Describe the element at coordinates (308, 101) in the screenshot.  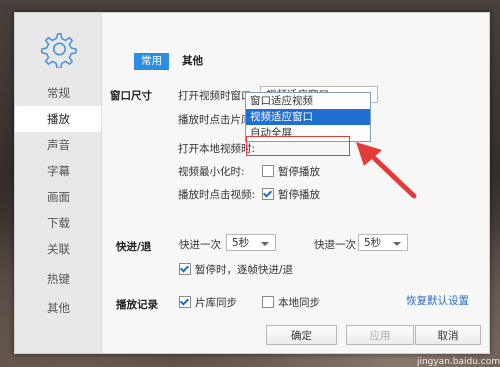
I see `dropdown-option: 窗口适应视频` at that location.